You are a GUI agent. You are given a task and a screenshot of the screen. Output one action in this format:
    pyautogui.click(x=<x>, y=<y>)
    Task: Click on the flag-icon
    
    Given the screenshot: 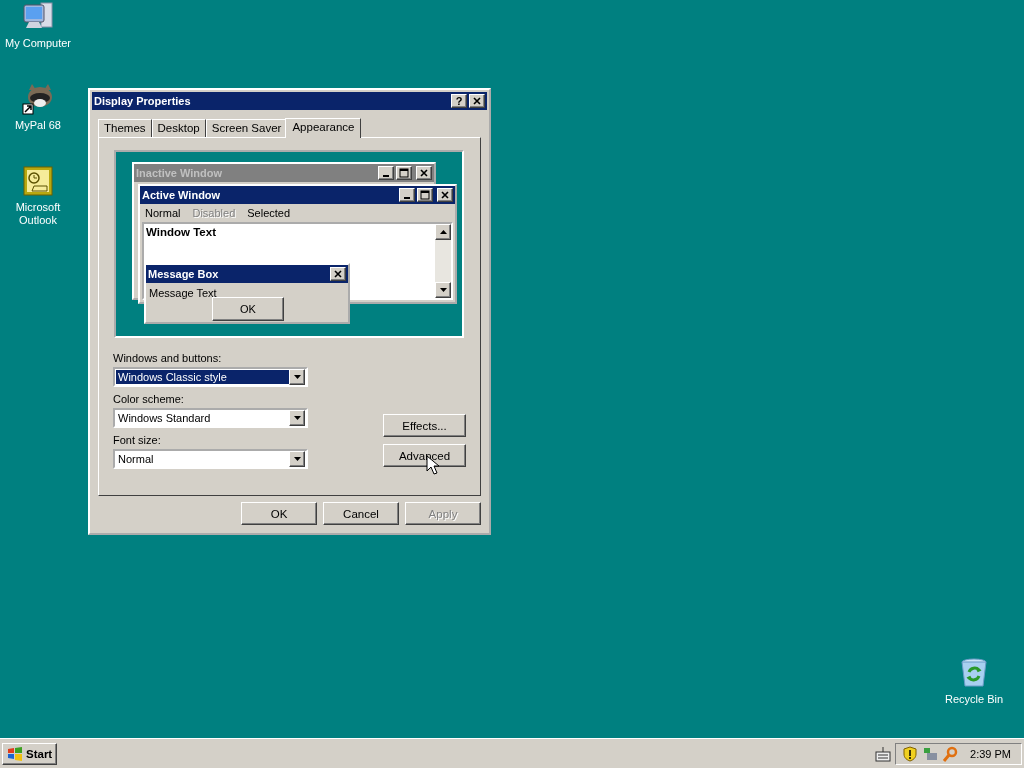 What is the action you would take?
    pyautogui.click(x=15, y=753)
    